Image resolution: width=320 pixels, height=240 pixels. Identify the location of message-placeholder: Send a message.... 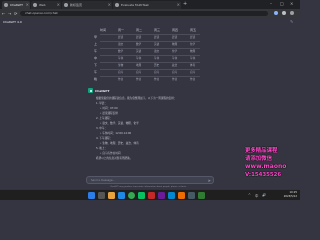
(103, 180).